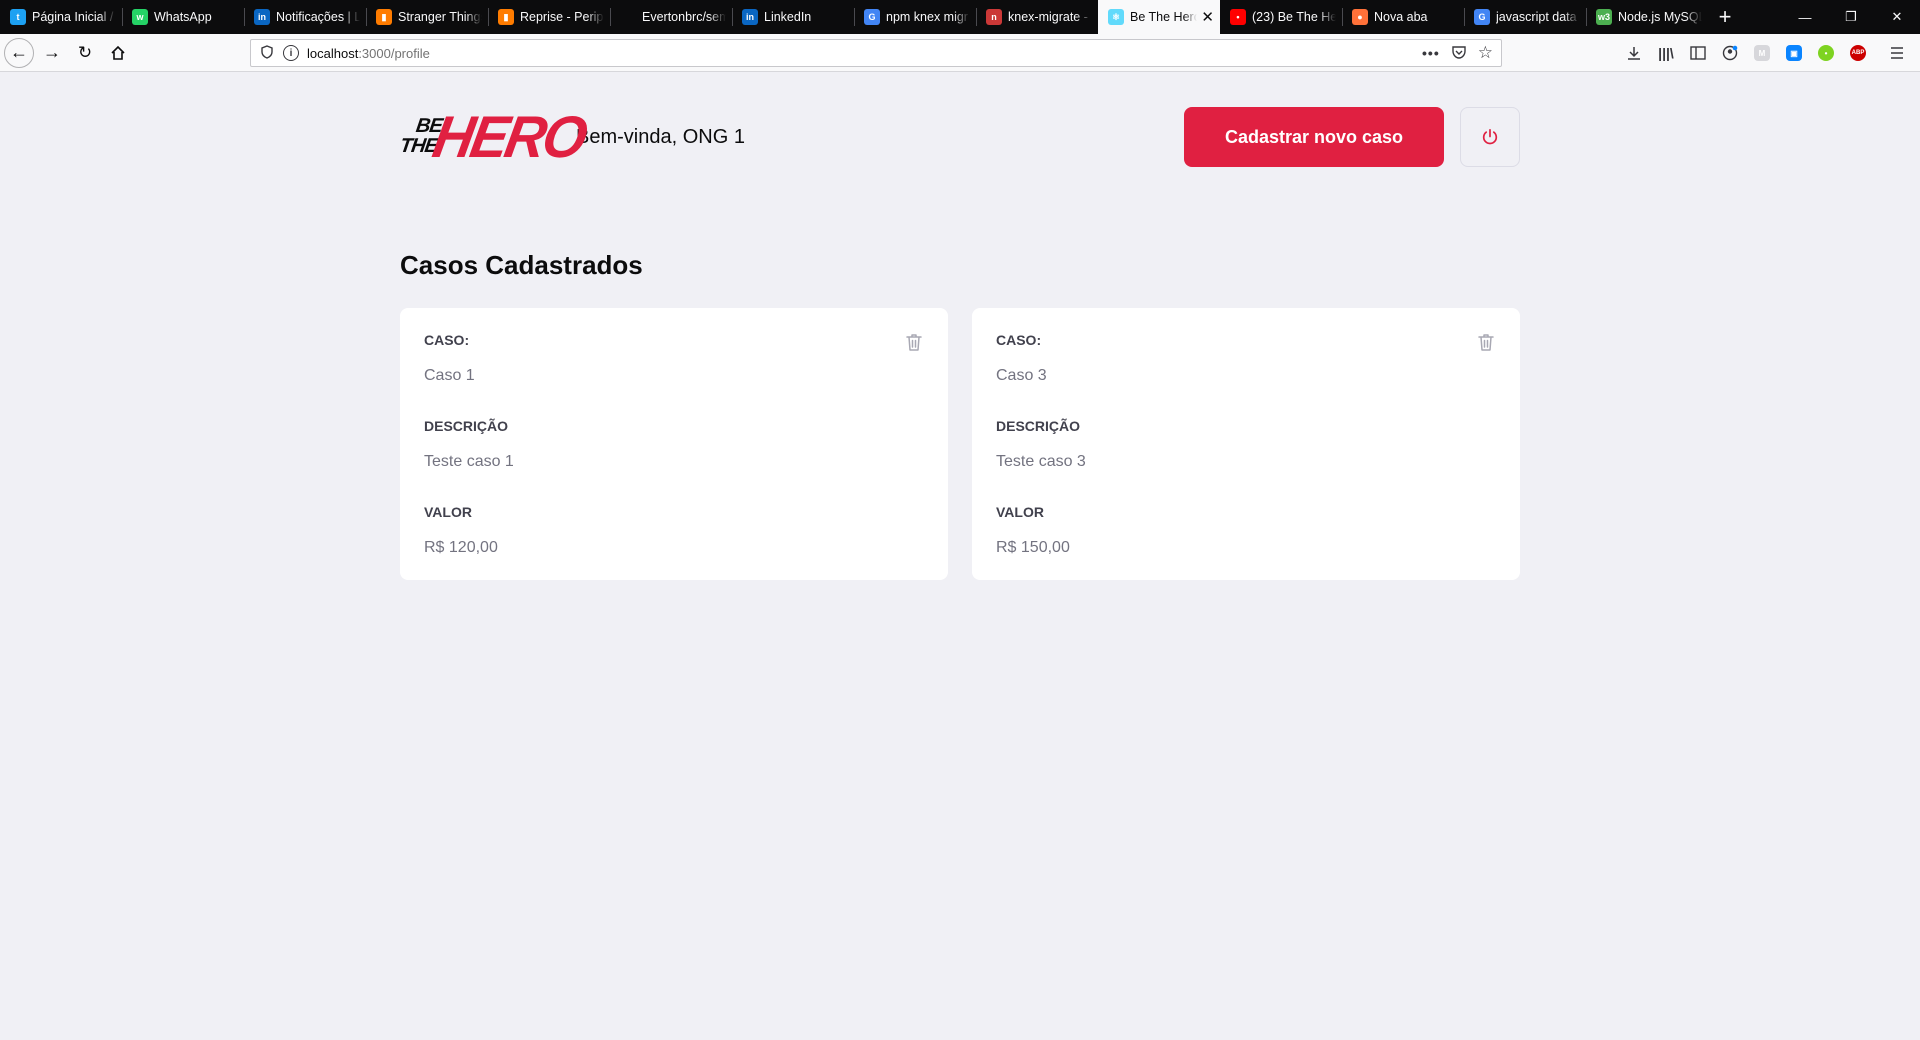 The image size is (1920, 1040). Describe the element at coordinates (73, 17) in the screenshot. I see `tab-title: Página Inicial /` at that location.